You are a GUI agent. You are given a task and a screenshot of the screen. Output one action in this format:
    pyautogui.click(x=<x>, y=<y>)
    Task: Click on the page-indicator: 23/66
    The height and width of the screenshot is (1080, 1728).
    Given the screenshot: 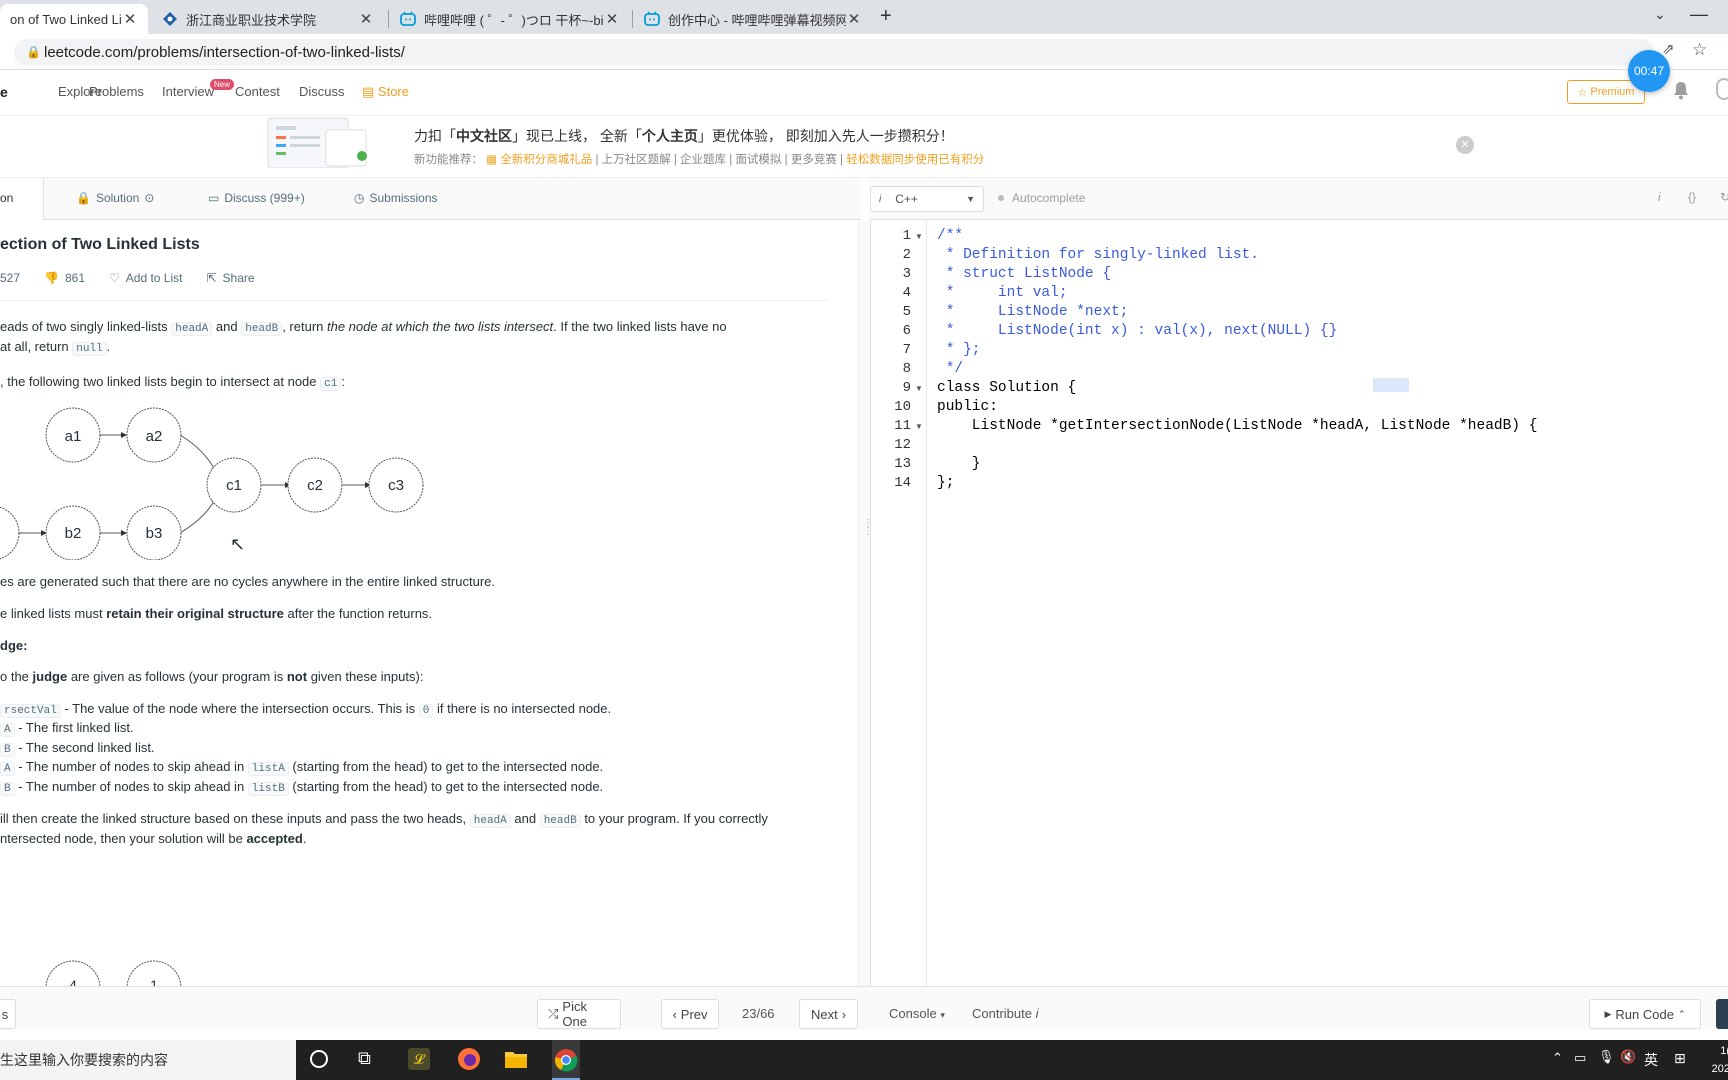 What is the action you would take?
    pyautogui.click(x=758, y=1013)
    